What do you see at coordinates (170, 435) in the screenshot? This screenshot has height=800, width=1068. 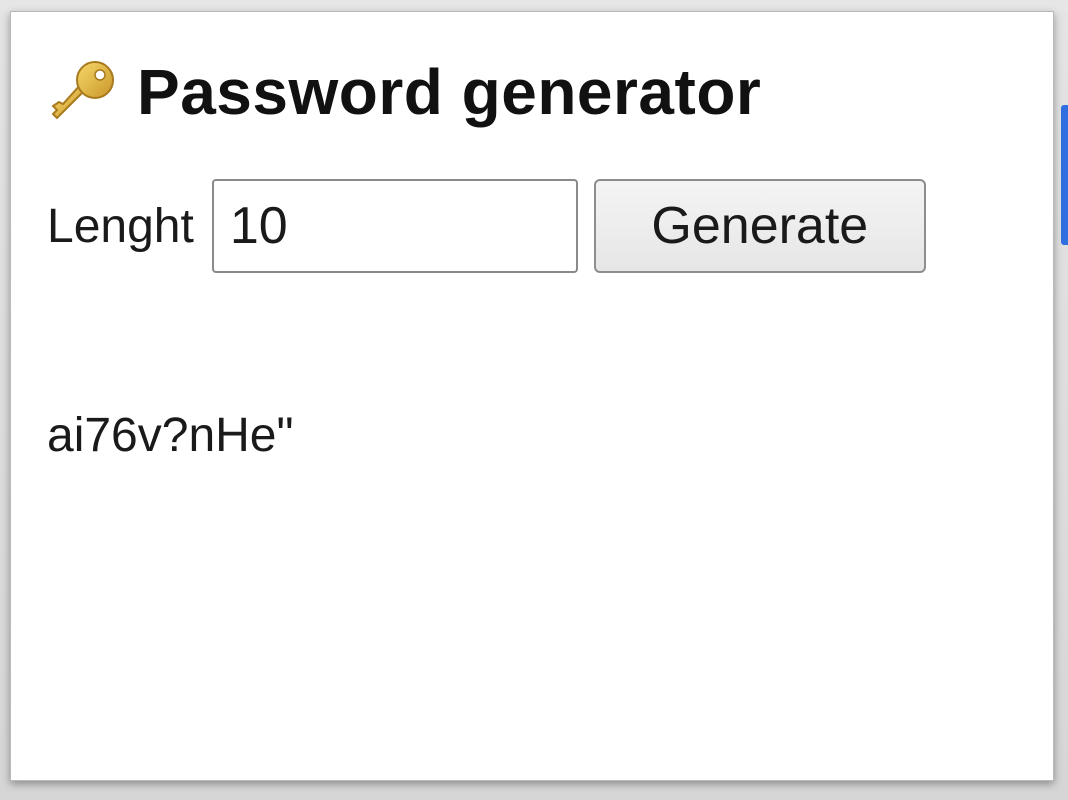 I see `generated-password: ai76v?nHe"` at bounding box center [170, 435].